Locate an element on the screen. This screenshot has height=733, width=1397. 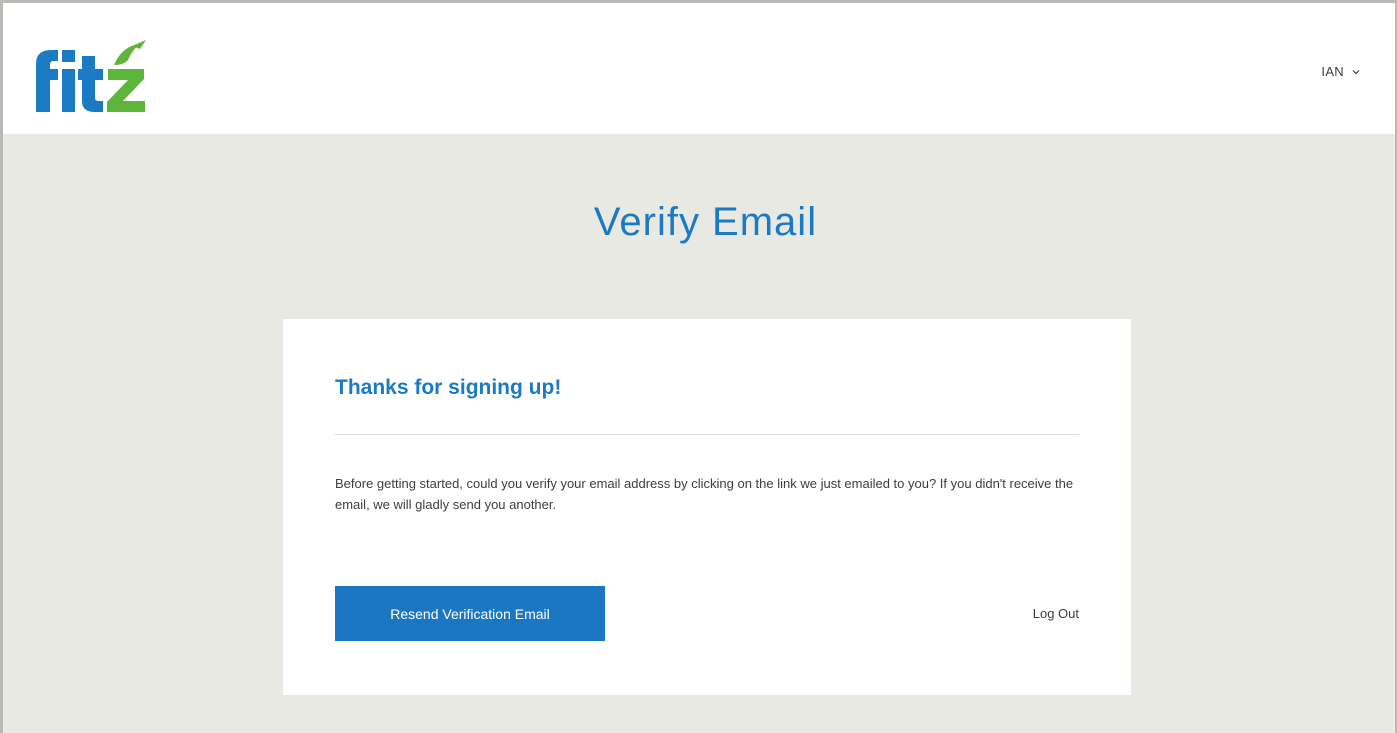
card-heading: Thanks for signing up! is located at coordinates (448, 387).